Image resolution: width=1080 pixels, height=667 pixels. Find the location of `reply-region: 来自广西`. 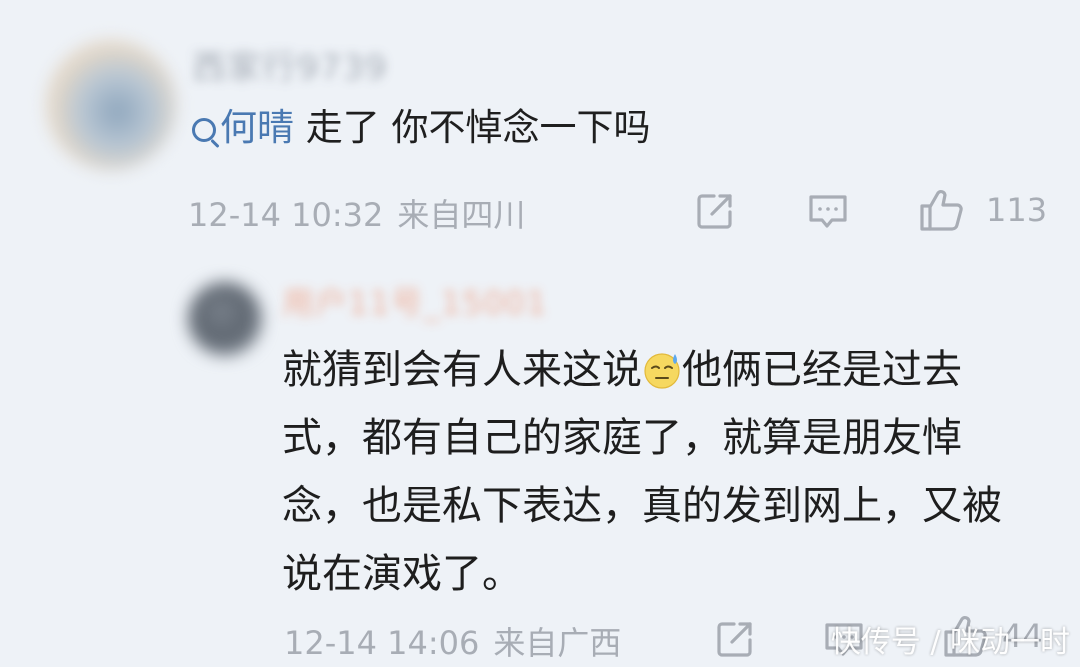

reply-region: 来自广西 is located at coordinates (557, 643).